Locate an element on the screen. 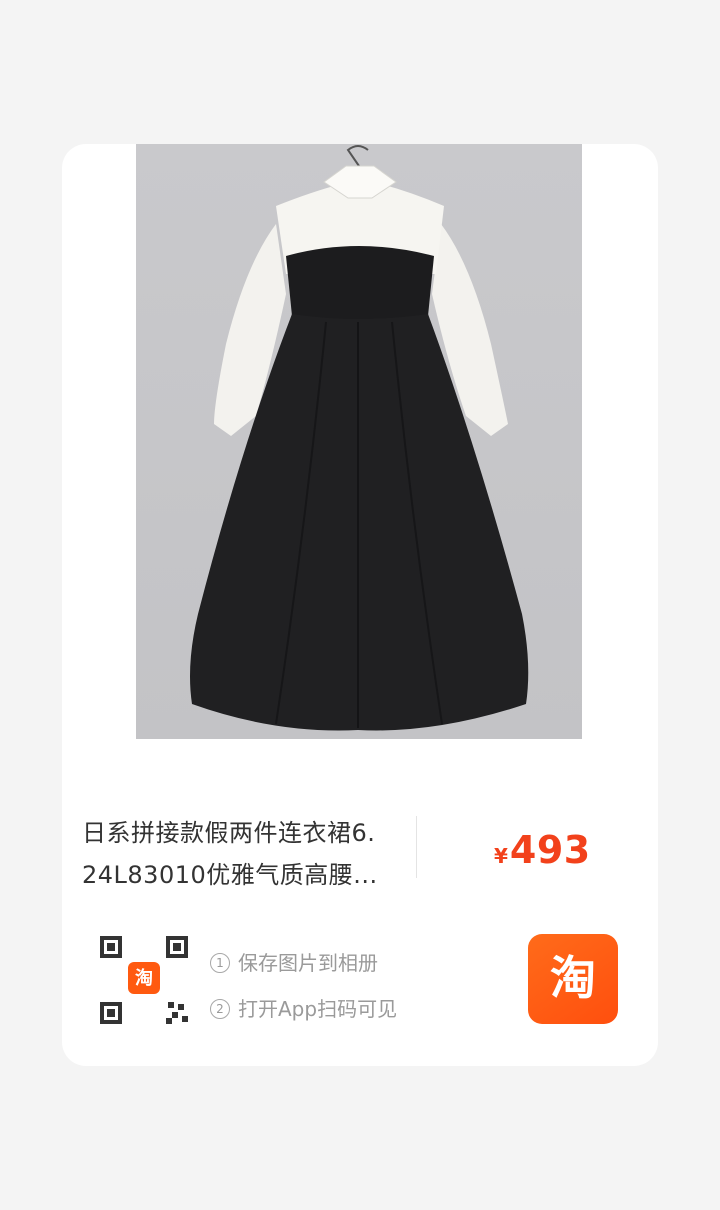 The width and height of the screenshot is (720, 1210). step-open-app: 2 打开App扫码可见 is located at coordinates (303, 1009).